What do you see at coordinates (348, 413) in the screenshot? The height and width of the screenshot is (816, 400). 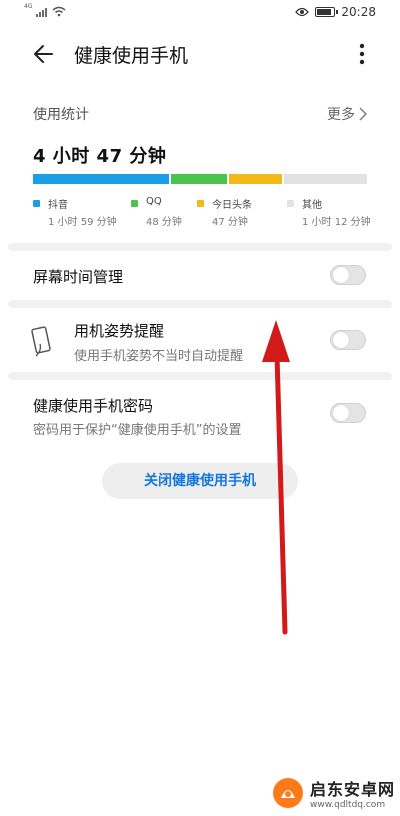 I see `password-toggle` at bounding box center [348, 413].